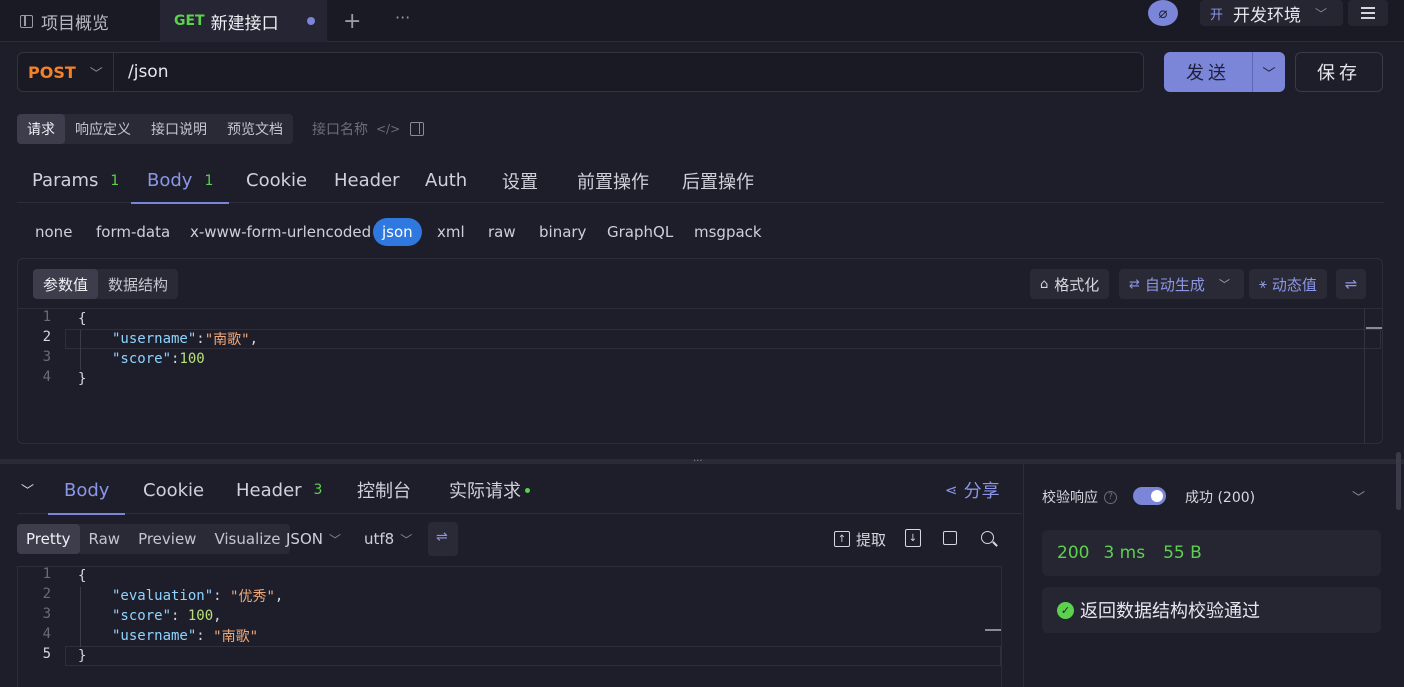  Describe the element at coordinates (402, 19) in the screenshot. I see `more-tabs-button: ···` at that location.